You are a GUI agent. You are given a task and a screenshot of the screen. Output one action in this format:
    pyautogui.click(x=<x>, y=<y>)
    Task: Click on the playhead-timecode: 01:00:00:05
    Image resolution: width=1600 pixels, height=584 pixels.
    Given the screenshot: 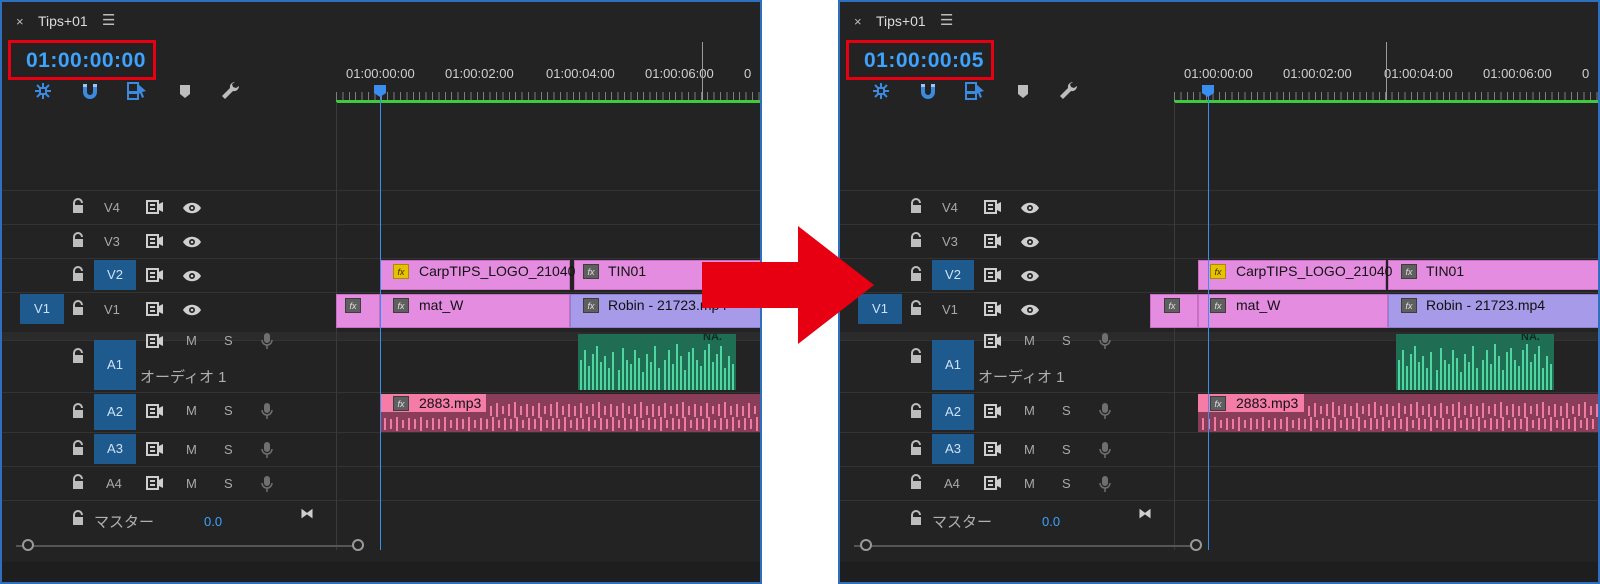 What is the action you would take?
    pyautogui.click(x=924, y=61)
    